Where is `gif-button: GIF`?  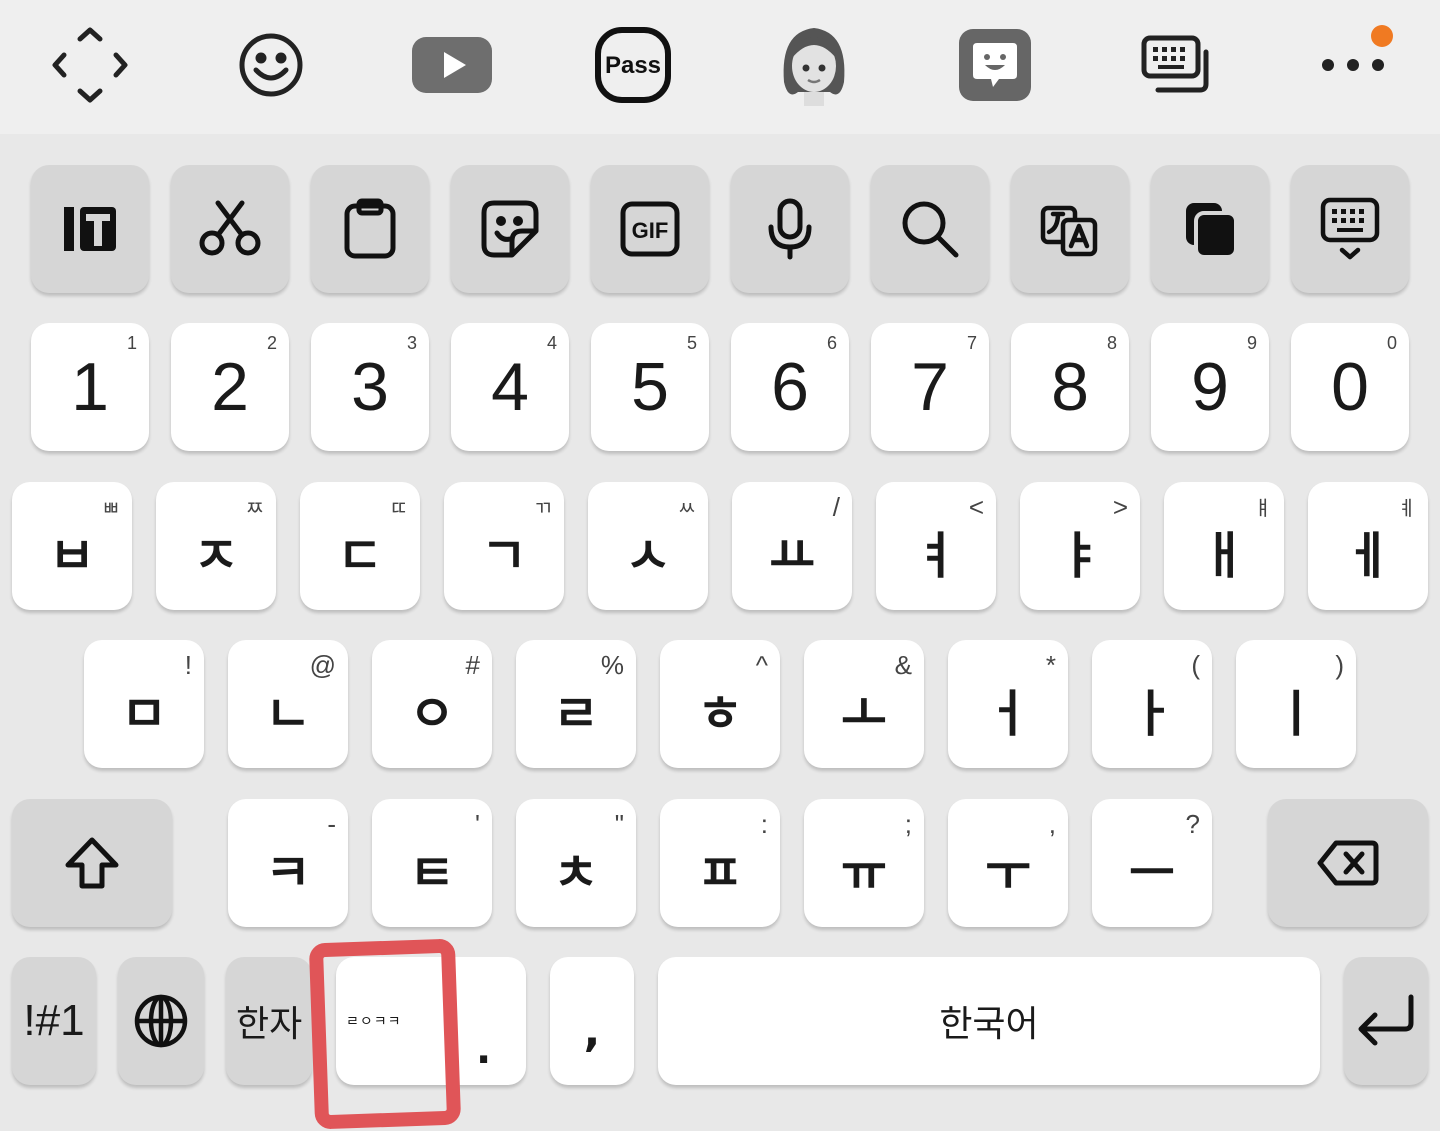
gif-button: GIF is located at coordinates (650, 229).